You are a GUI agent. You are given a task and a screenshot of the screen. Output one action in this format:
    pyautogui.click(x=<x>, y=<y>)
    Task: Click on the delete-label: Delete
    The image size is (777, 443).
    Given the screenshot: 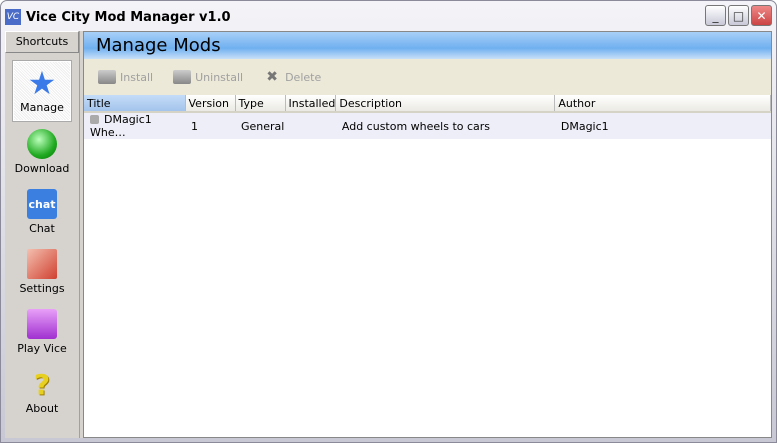 What is the action you would take?
    pyautogui.click(x=303, y=77)
    